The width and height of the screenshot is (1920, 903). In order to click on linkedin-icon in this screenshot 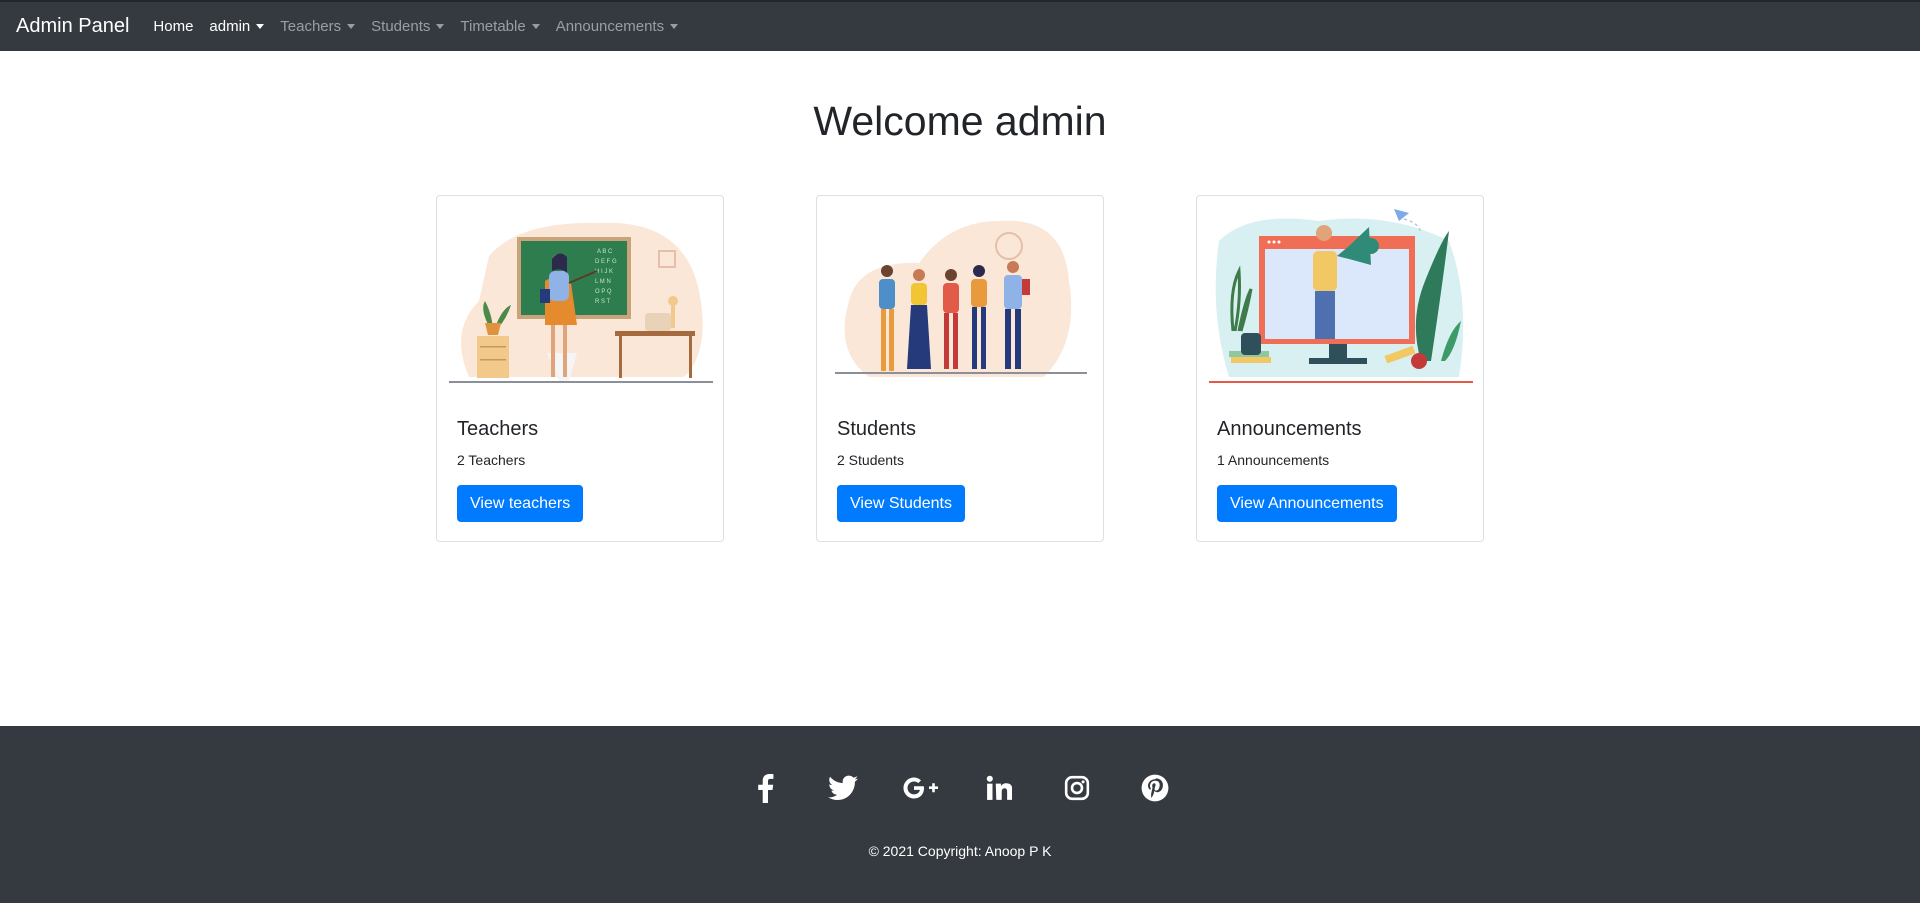, I will do `click(999, 788)`.